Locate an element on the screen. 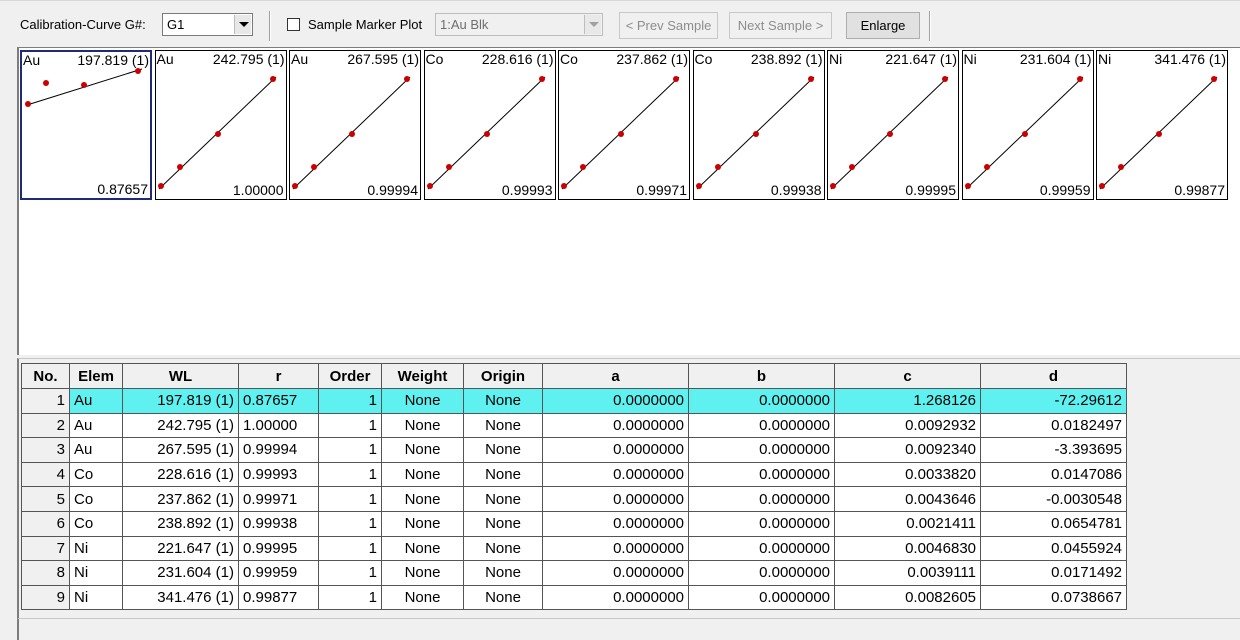 The width and height of the screenshot is (1240, 640). column-header: Order is located at coordinates (350, 376).